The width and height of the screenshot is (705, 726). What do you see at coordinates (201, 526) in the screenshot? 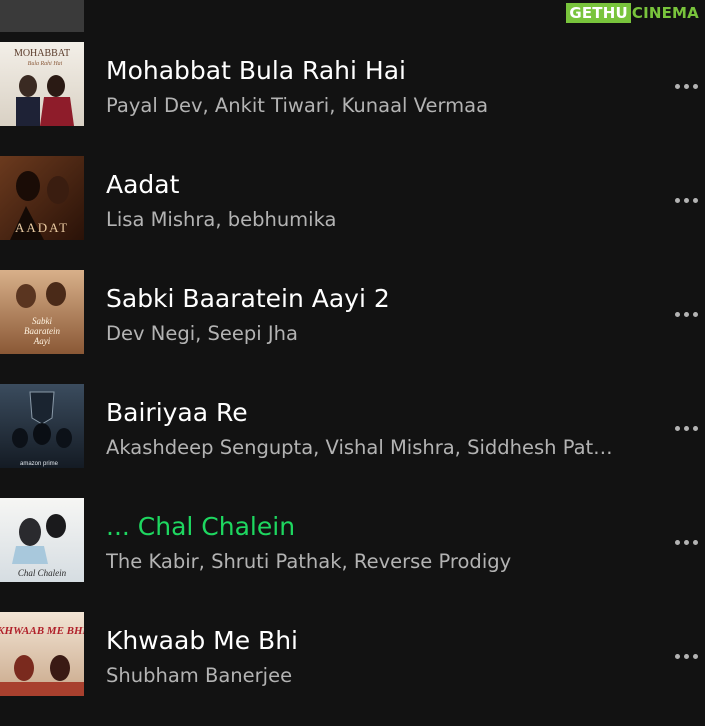
I see `track-title-playing: ... Chal Chalein` at bounding box center [201, 526].